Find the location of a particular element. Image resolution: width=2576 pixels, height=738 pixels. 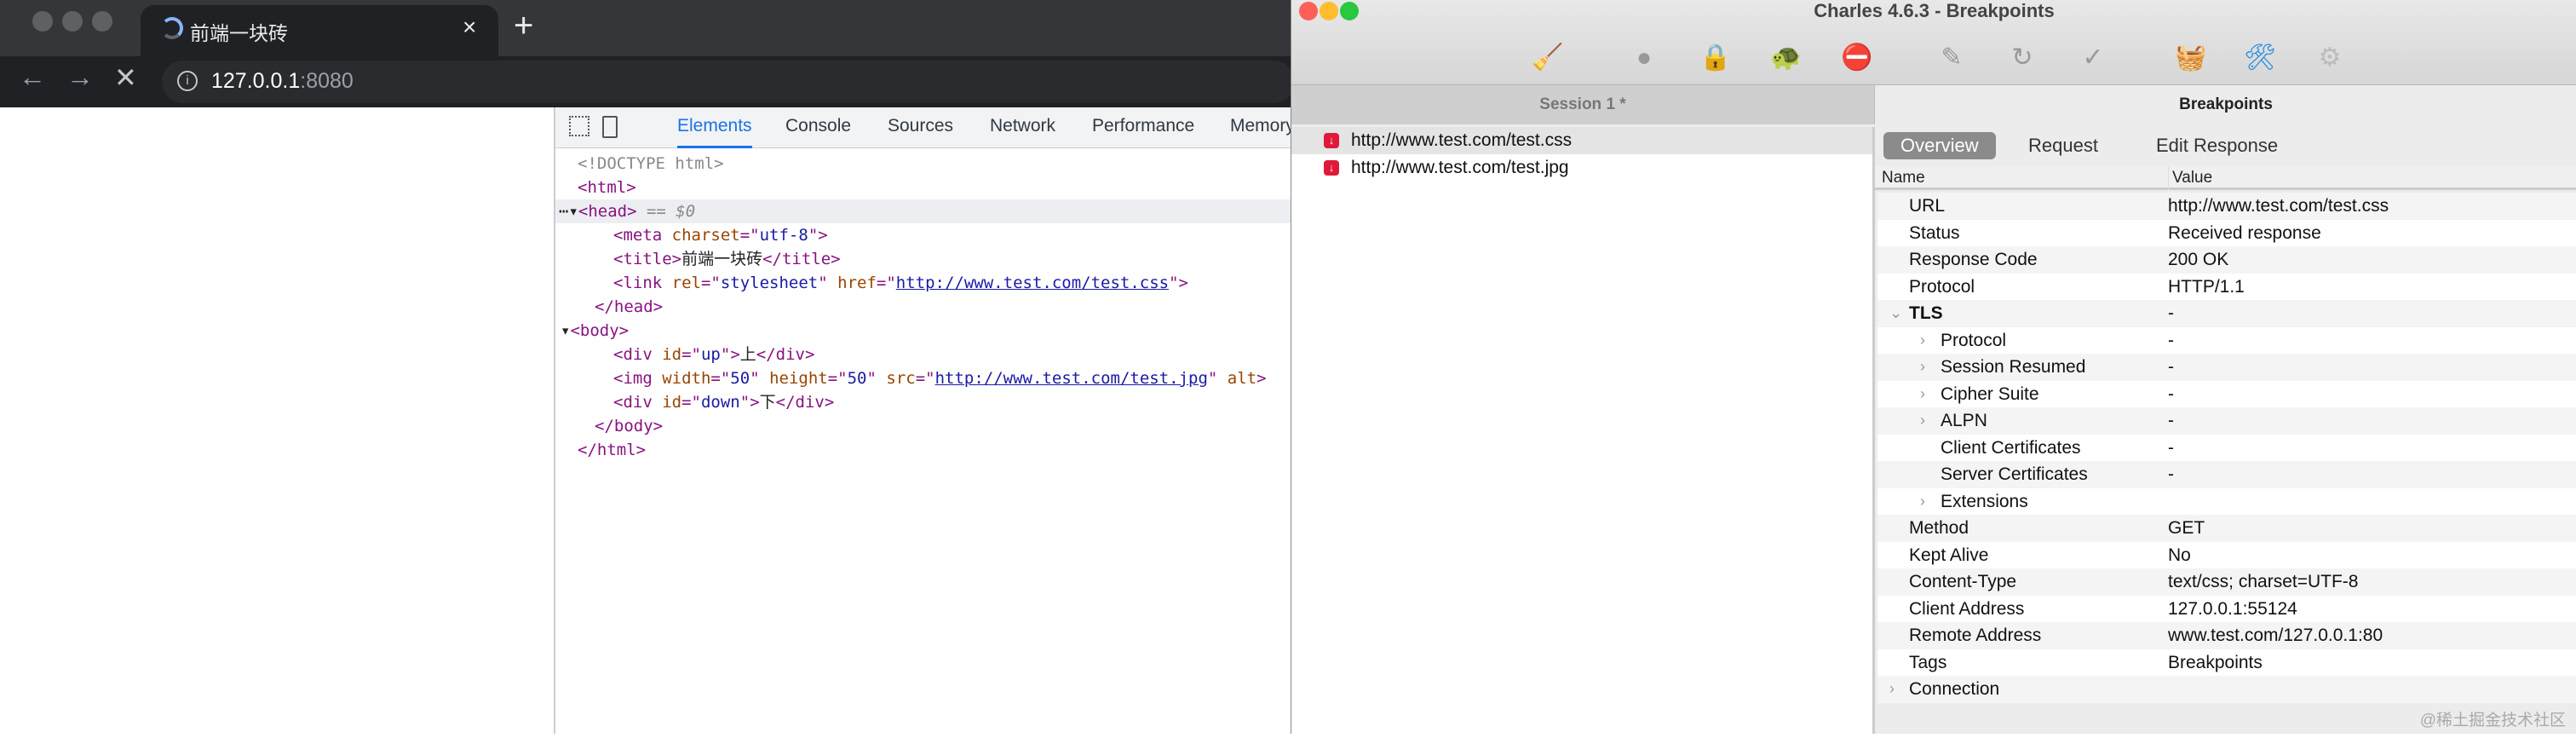

table-row: Client Address 127.0.0.1:55124 is located at coordinates (2226, 608).